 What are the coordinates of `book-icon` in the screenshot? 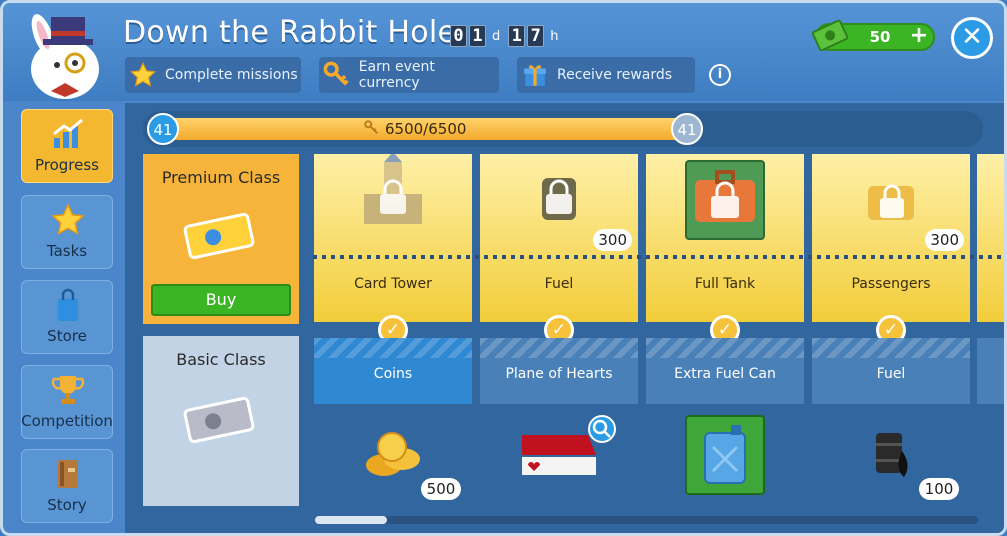 It's located at (68, 474).